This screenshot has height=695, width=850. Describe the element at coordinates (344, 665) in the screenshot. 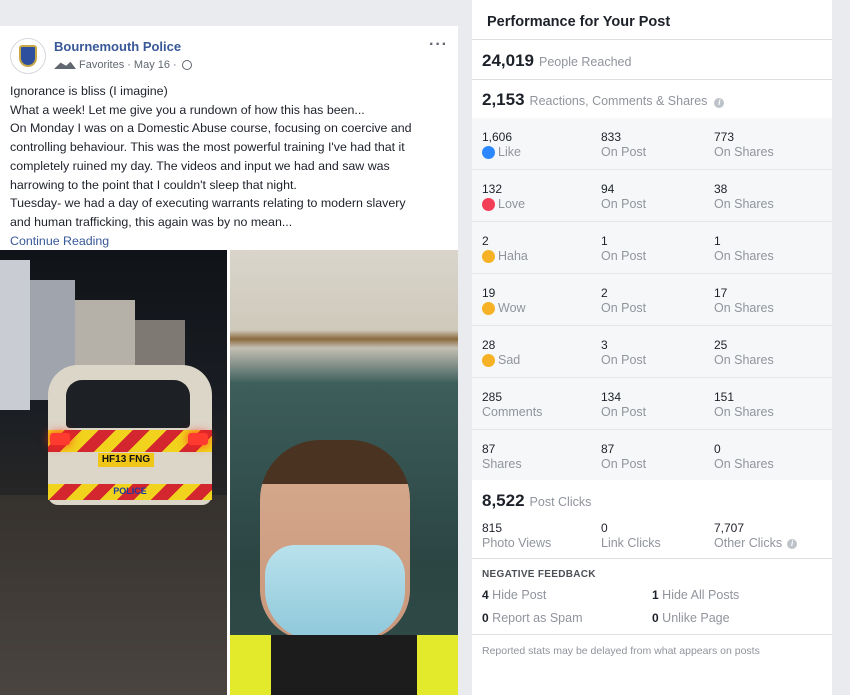

I see `hi-viz-jacket` at that location.